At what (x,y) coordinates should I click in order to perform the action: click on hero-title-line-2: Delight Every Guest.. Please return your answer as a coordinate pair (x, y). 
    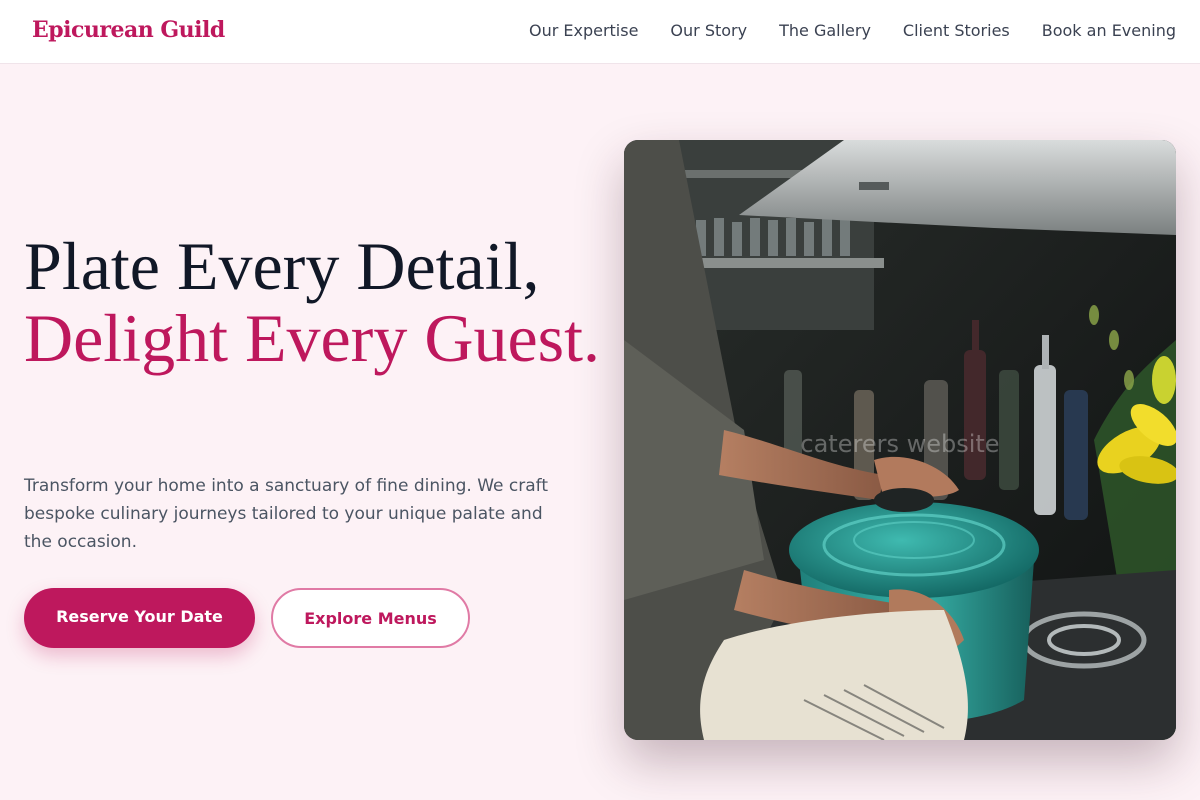
    Looking at the image, I should click on (312, 338).